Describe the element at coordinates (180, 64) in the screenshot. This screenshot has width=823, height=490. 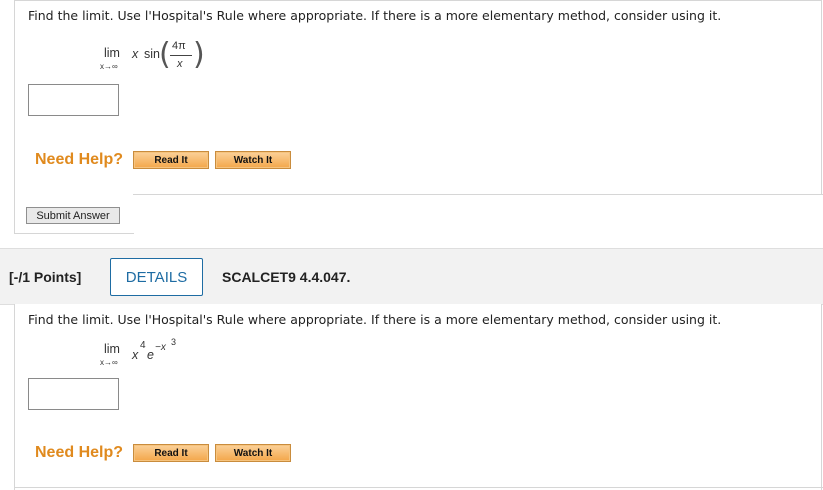
I see `fraction-denominator: x` at that location.